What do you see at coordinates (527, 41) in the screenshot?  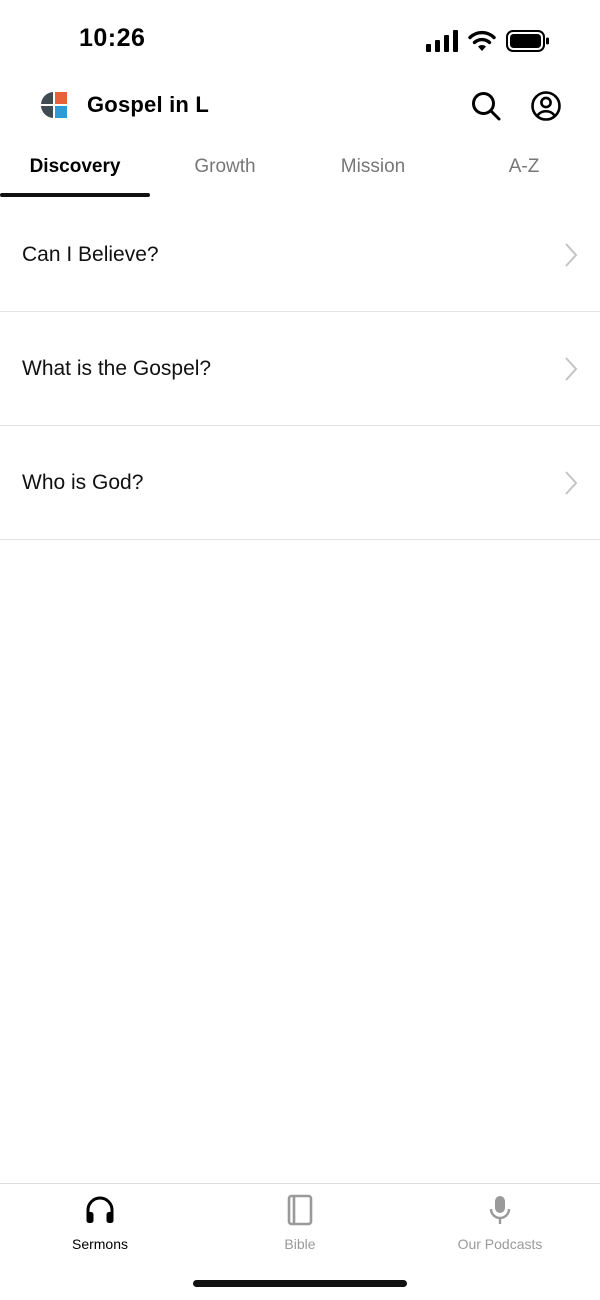 I see `battery-icon` at bounding box center [527, 41].